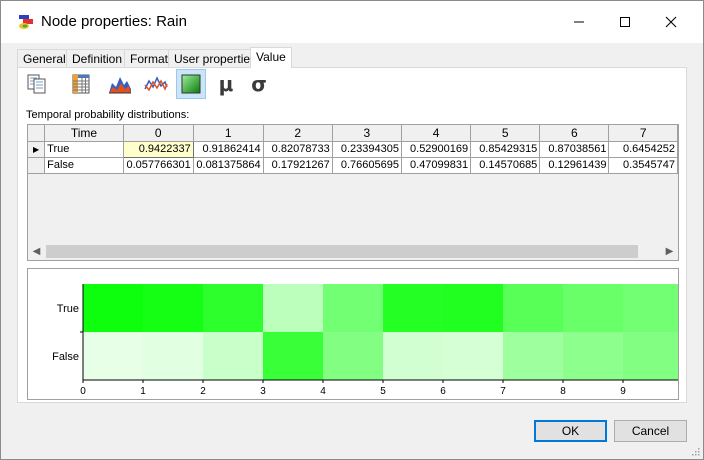 The height and width of the screenshot is (460, 704). What do you see at coordinates (298, 149) in the screenshot?
I see `grid-cell: 0.82078733` at bounding box center [298, 149].